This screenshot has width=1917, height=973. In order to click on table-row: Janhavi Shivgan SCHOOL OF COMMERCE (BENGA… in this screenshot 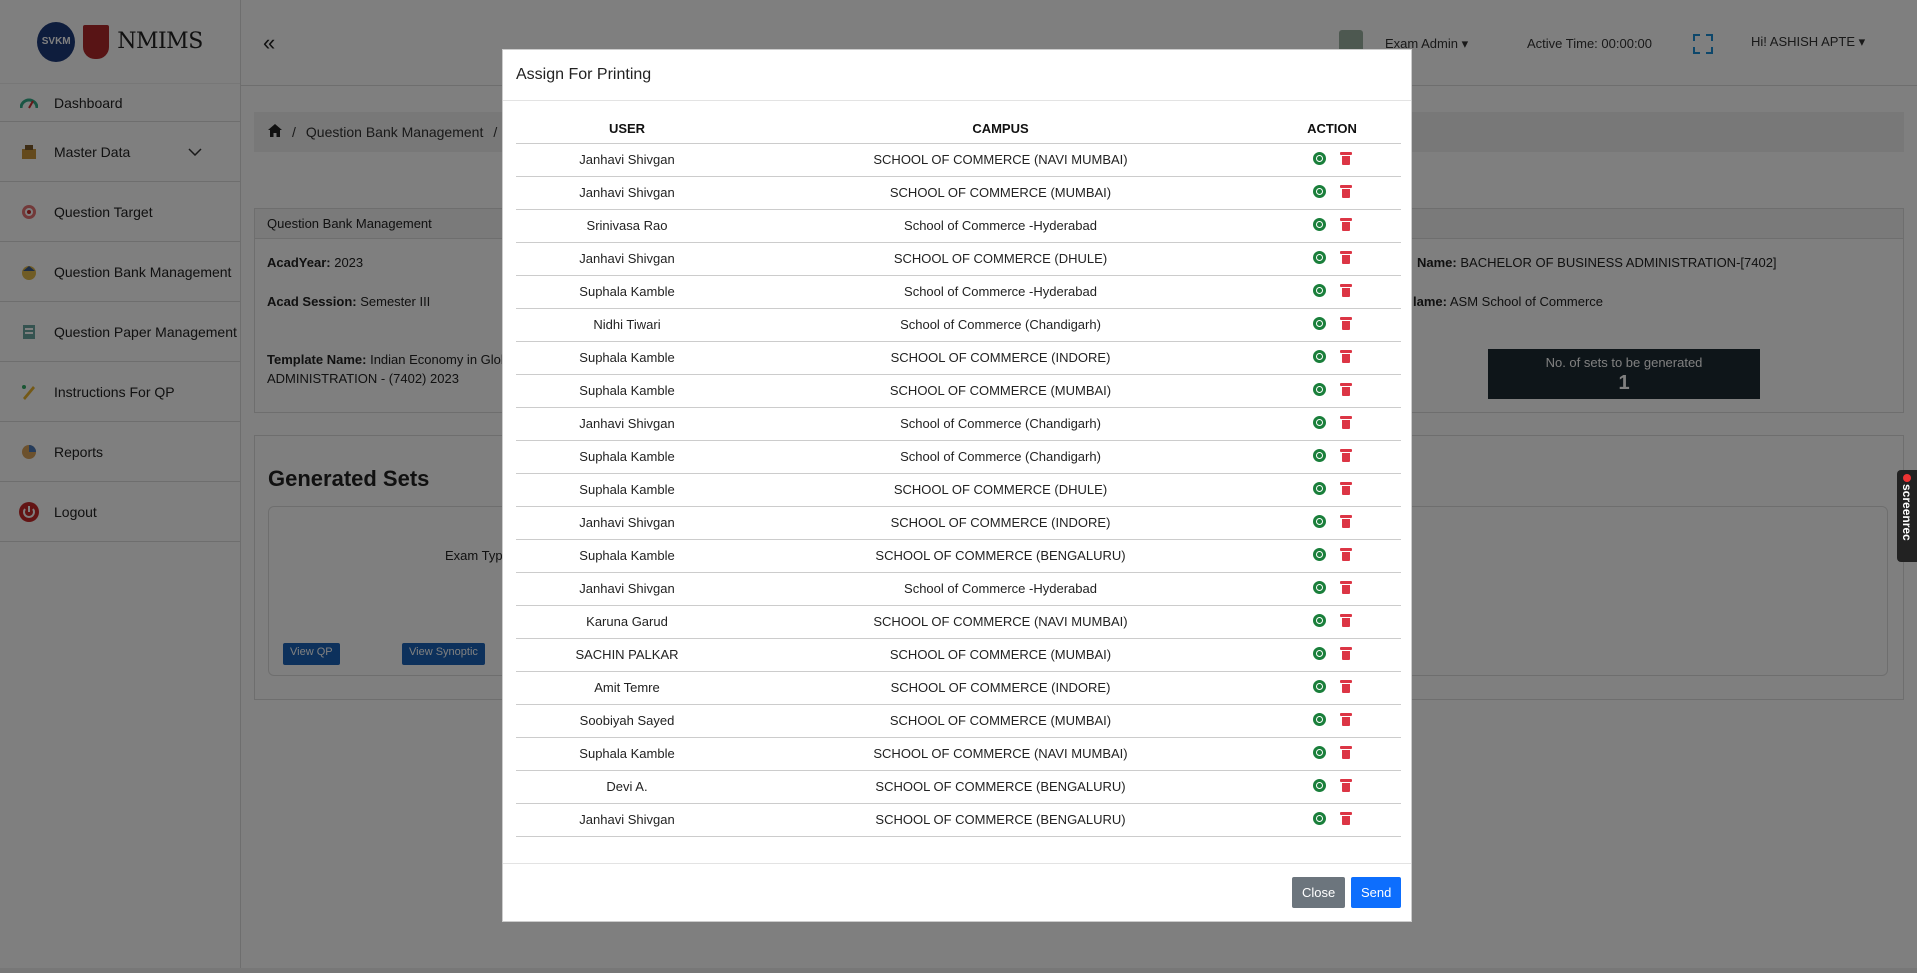, I will do `click(958, 820)`.